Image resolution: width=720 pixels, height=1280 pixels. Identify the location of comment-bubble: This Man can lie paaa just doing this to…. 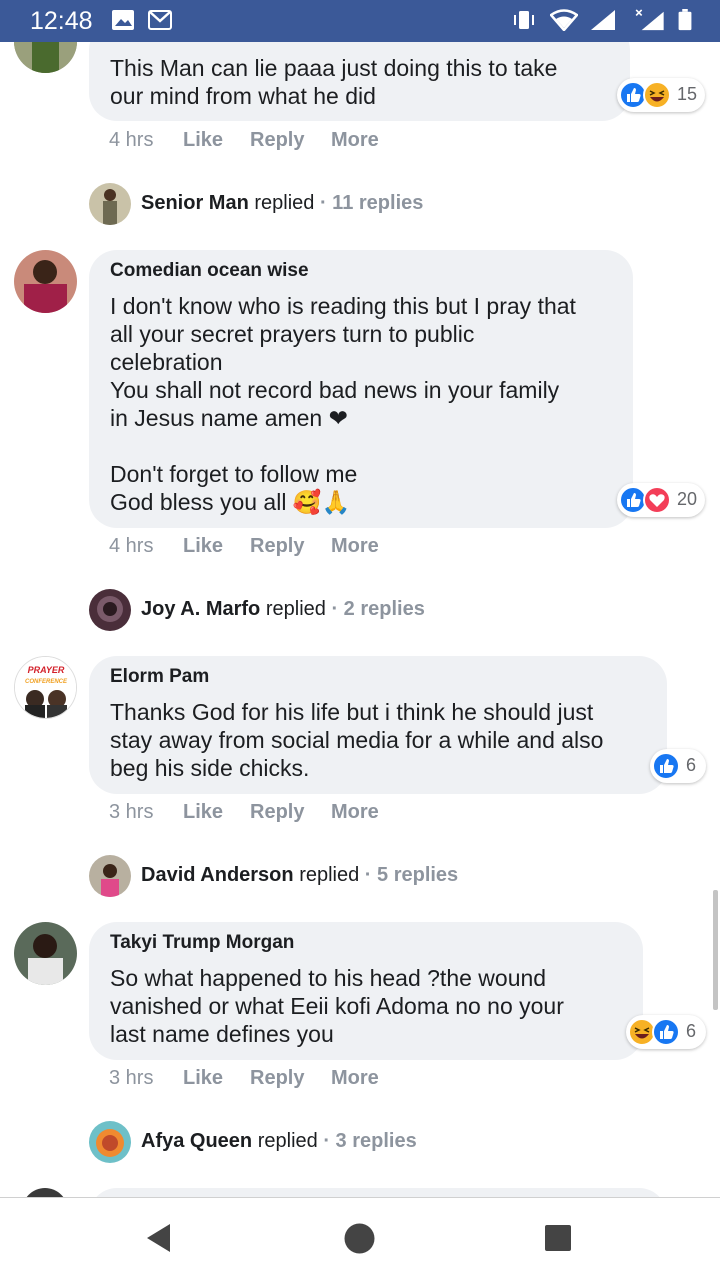
(359, 81).